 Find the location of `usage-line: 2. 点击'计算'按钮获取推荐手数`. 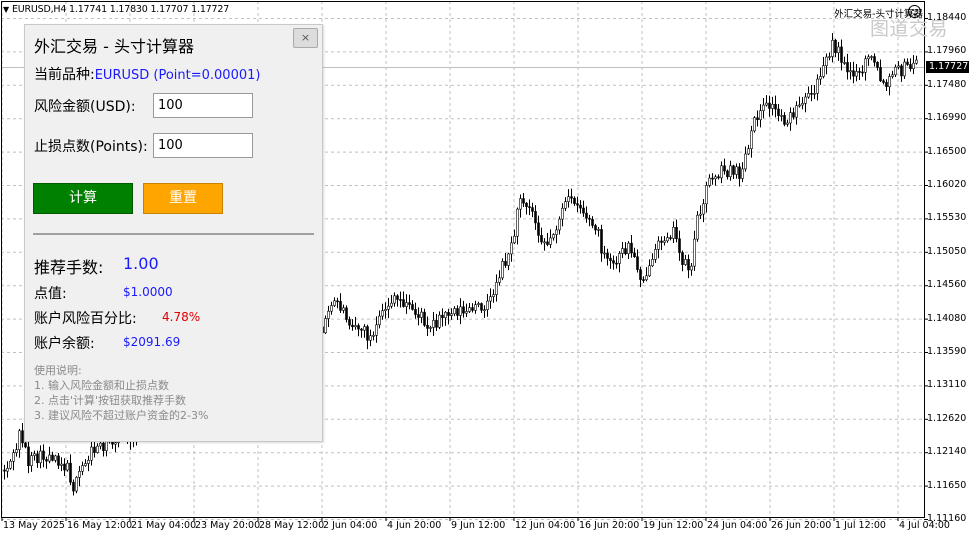

usage-line: 2. 点击'计算'按钮获取推荐手数 is located at coordinates (110, 400).